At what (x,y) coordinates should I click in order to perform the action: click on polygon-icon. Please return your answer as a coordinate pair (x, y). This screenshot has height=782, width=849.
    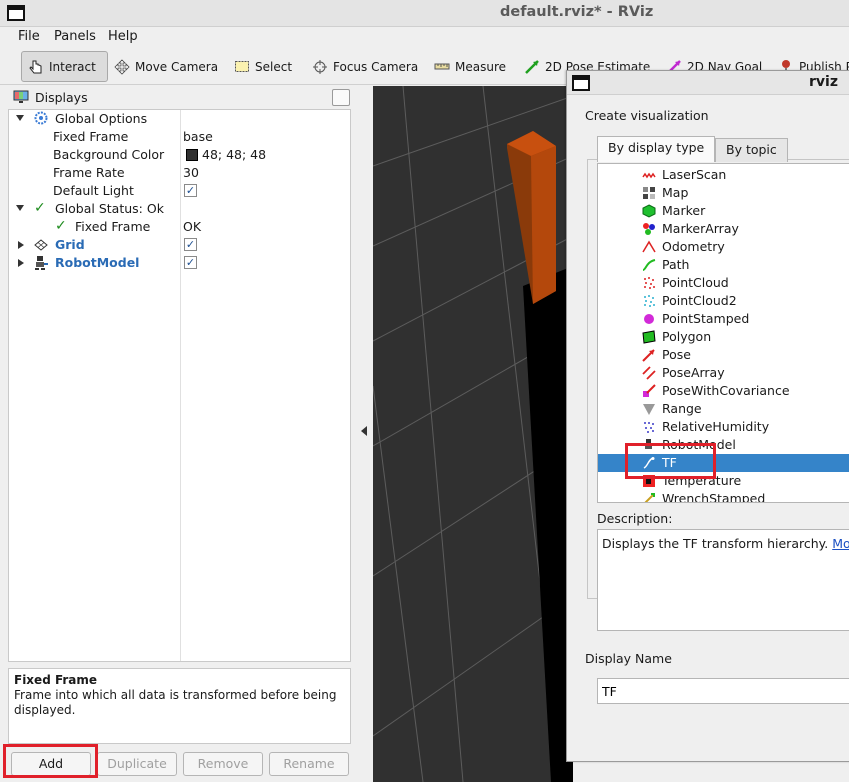
    Looking at the image, I should click on (649, 337).